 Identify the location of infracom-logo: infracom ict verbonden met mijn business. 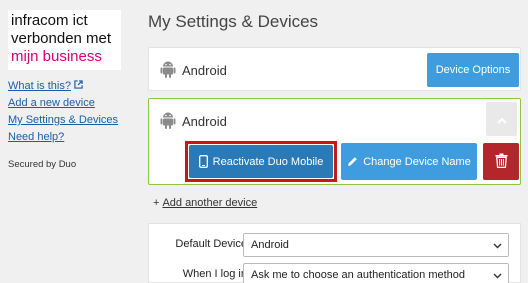
(64, 40).